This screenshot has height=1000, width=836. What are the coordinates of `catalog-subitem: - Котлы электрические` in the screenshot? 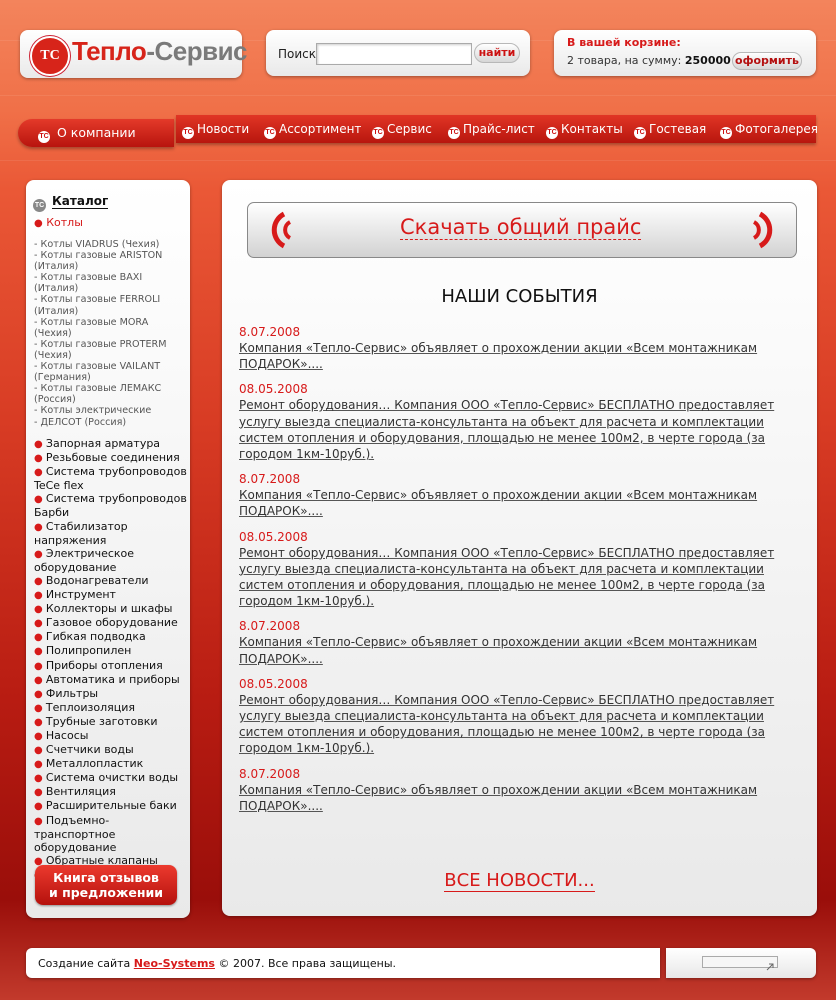 It's located at (111, 410).